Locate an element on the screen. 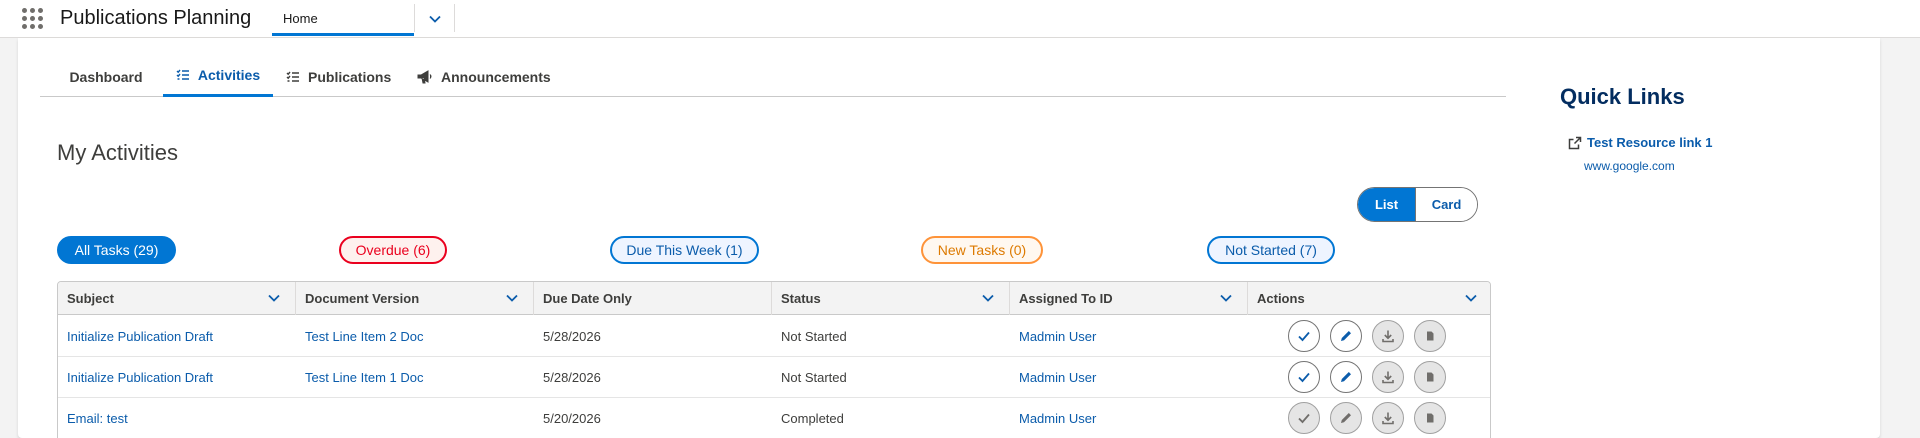 Image resolution: width=1920 pixels, height=438 pixels. section-title: My Activities is located at coordinates (118, 152).